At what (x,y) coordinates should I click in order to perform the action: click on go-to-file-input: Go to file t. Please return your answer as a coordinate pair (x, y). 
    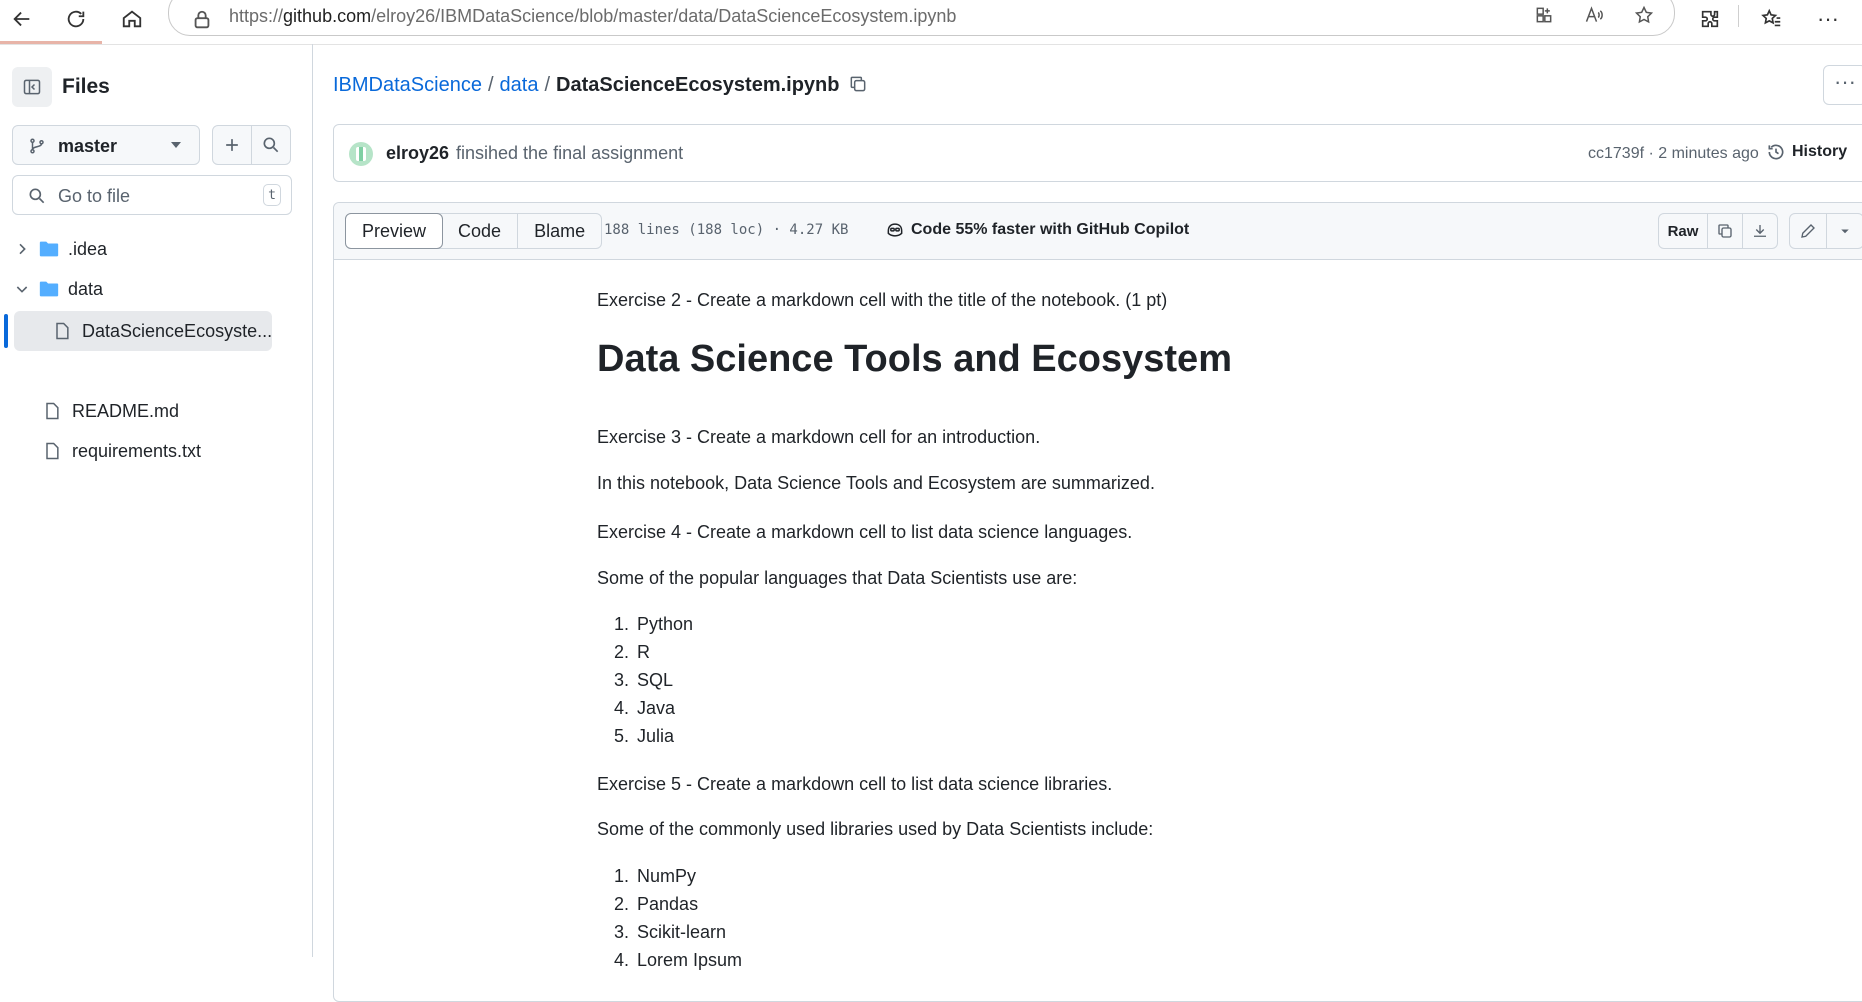
    Looking at the image, I should click on (152, 195).